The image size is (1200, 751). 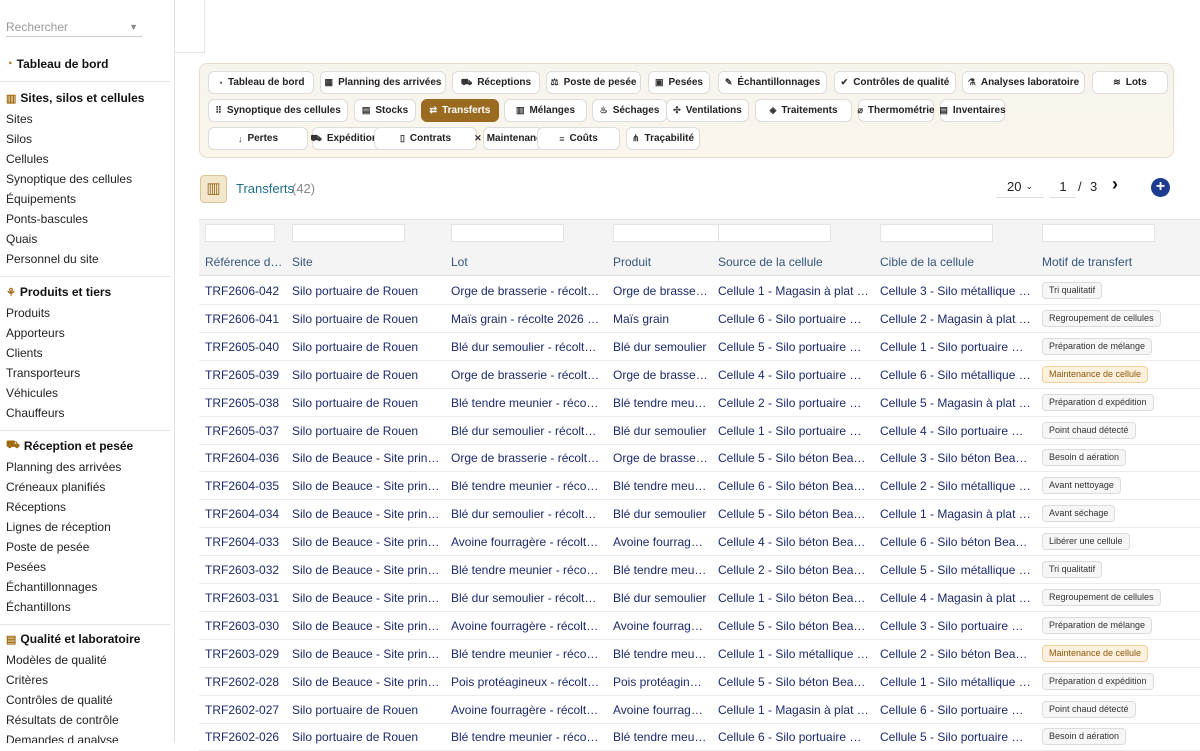 I want to click on module-tab: ♨ Séchages, so click(x=629, y=110).